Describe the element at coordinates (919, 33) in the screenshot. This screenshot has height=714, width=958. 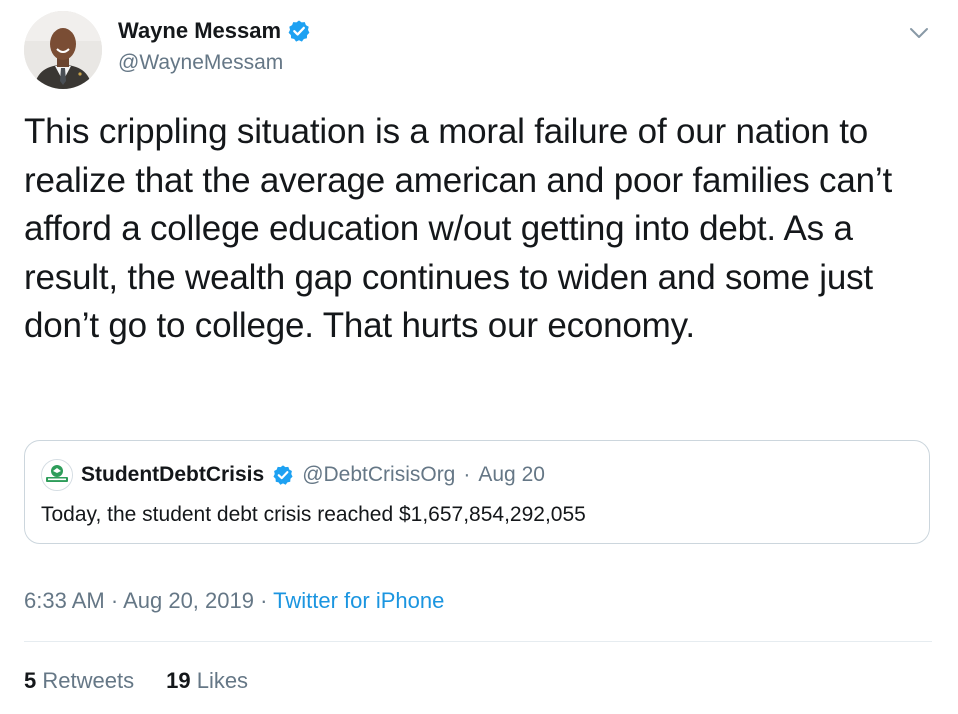
I see `chevron-down-icon` at that location.